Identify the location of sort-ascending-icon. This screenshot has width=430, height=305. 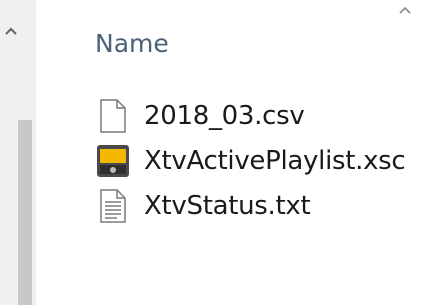
(405, 10).